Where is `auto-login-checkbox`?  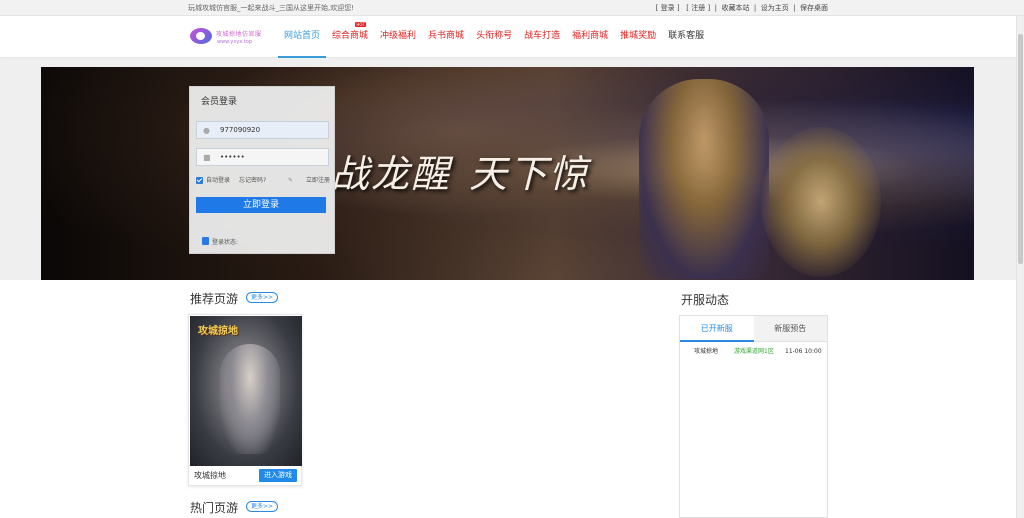 auto-login-checkbox is located at coordinates (199, 180).